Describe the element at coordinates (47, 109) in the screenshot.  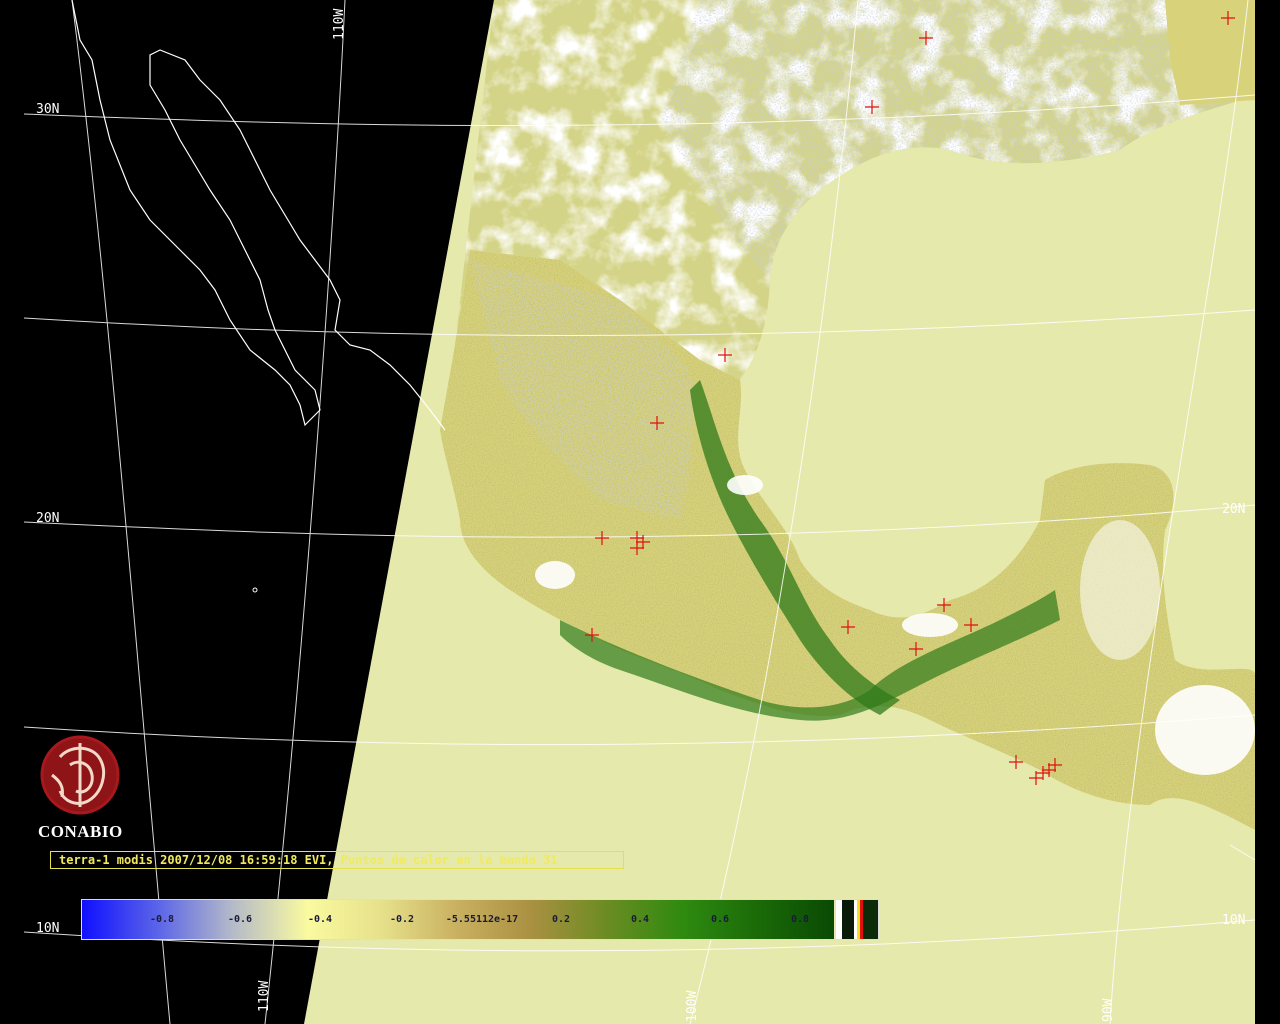
I see `lat-label: 30N` at that location.